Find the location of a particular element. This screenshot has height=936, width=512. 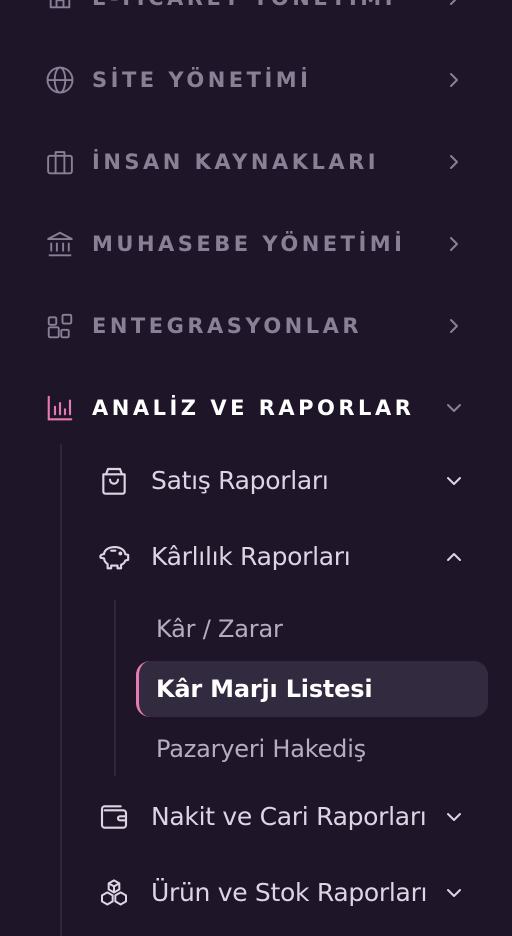

submenu-leaf-marketplace-earnings: Pazaryeri Hakediş is located at coordinates (312, 749).